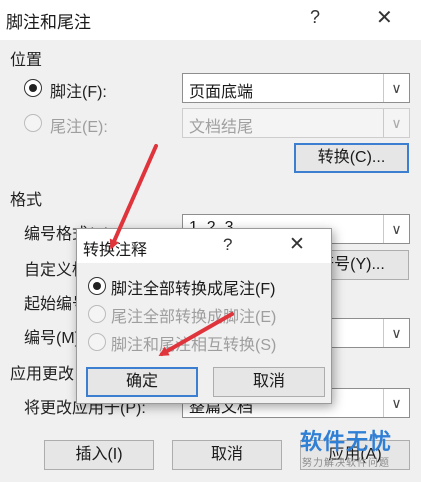 This screenshot has width=421, height=482. I want to click on watermark-brand: 软件无忧, so click(346, 441).